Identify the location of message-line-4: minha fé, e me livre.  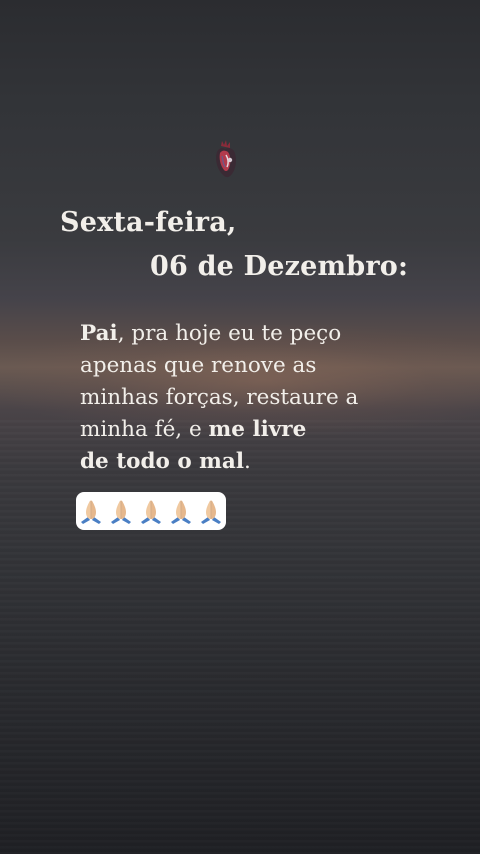
(250, 430).